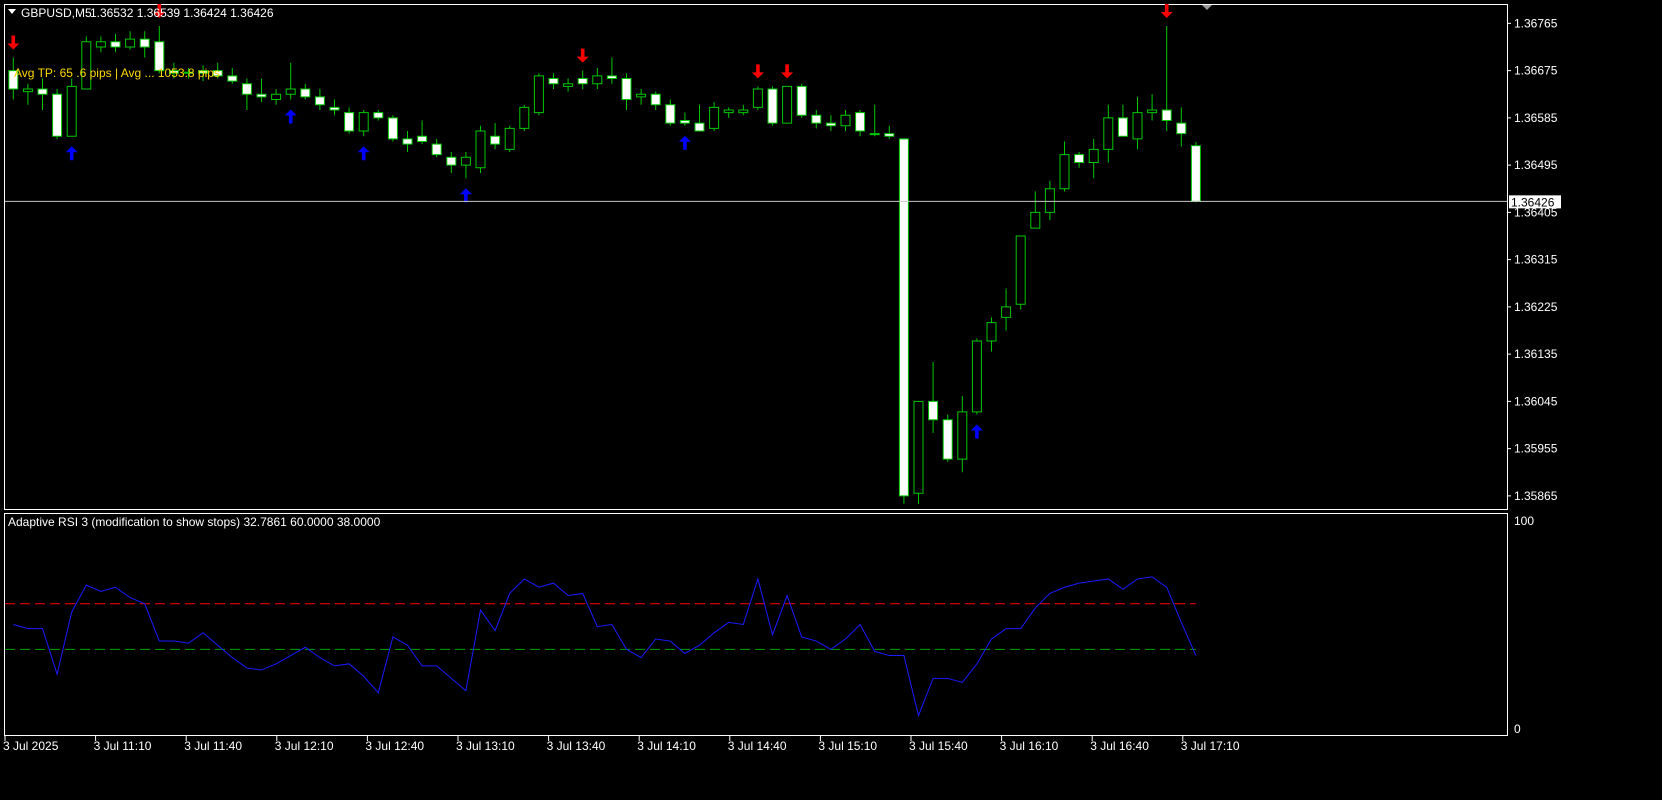  I want to click on time-tick-label: 3 Jul 17:10, so click(1210, 746).